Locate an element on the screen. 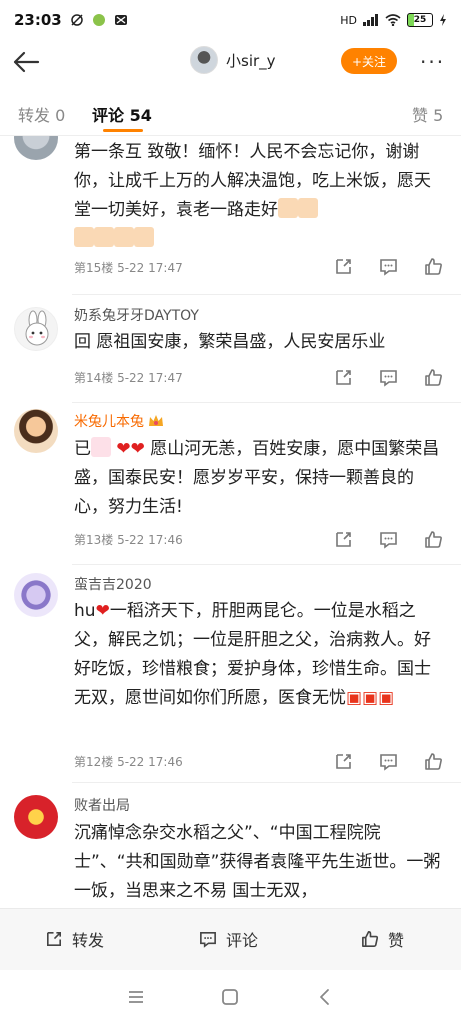  top-header: 小sir_y +关注 ··· is located at coordinates (230, 62).